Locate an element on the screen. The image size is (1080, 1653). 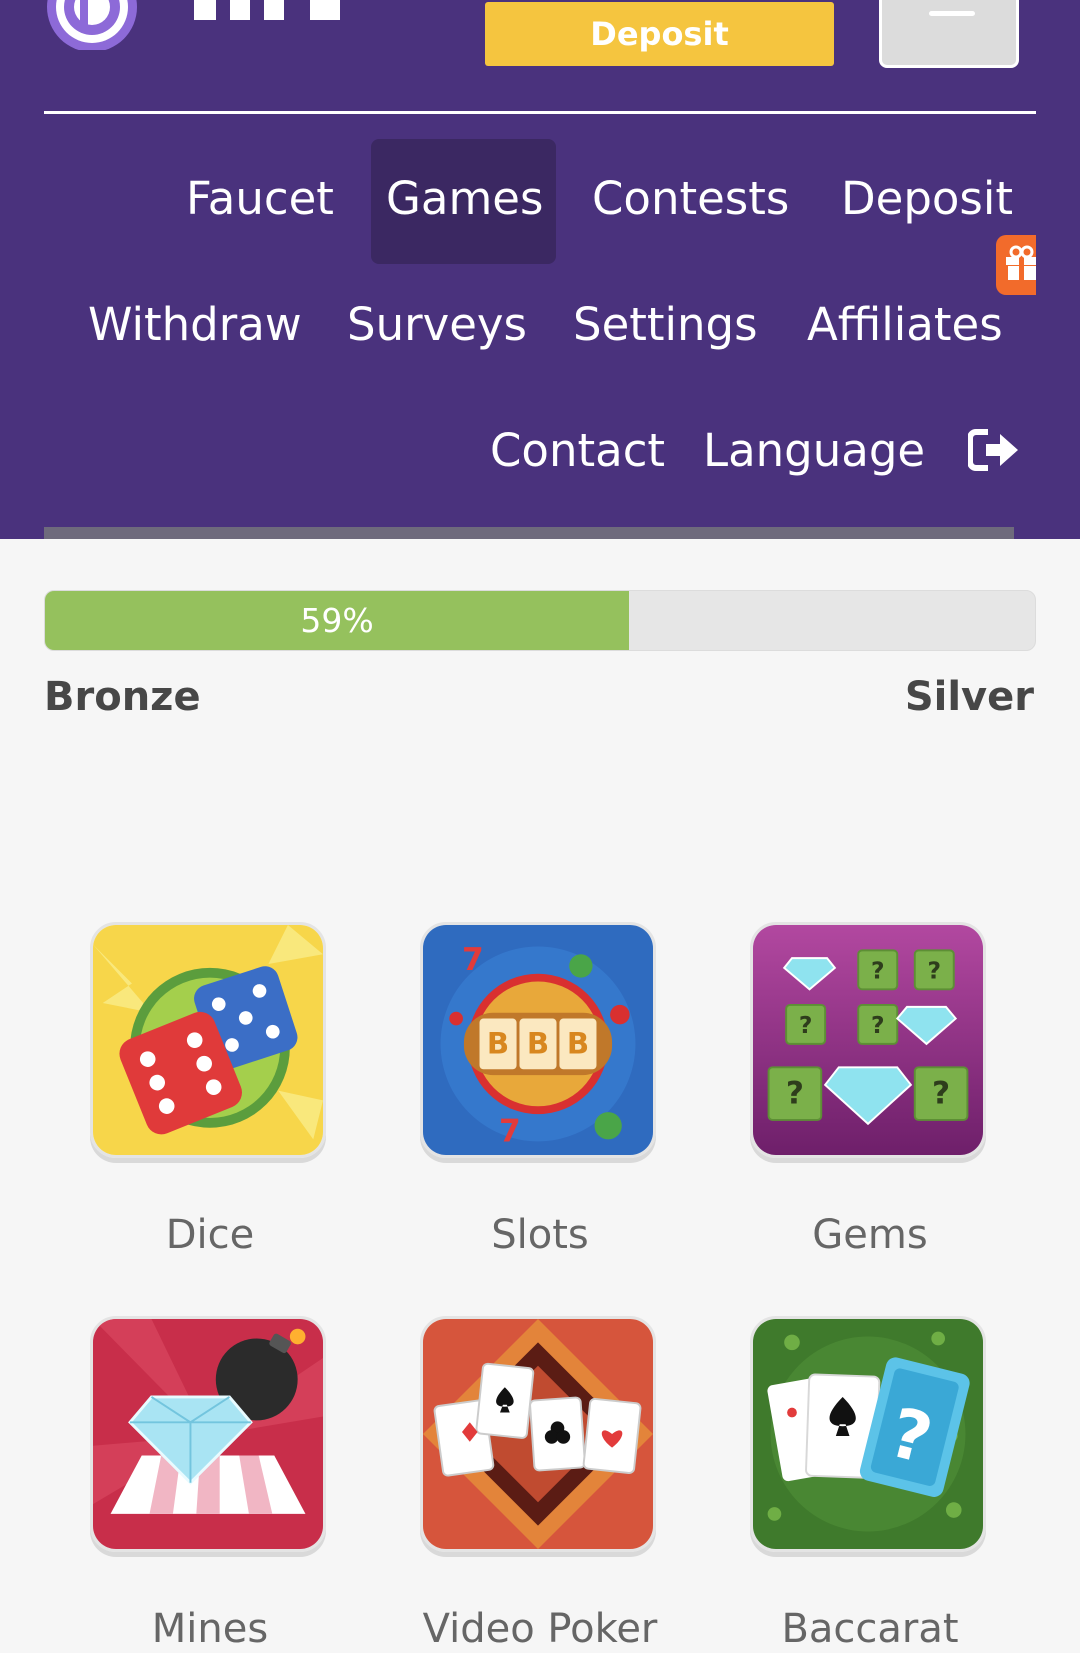
slots-icon: B B B 7 7 is located at coordinates (538, 1040).